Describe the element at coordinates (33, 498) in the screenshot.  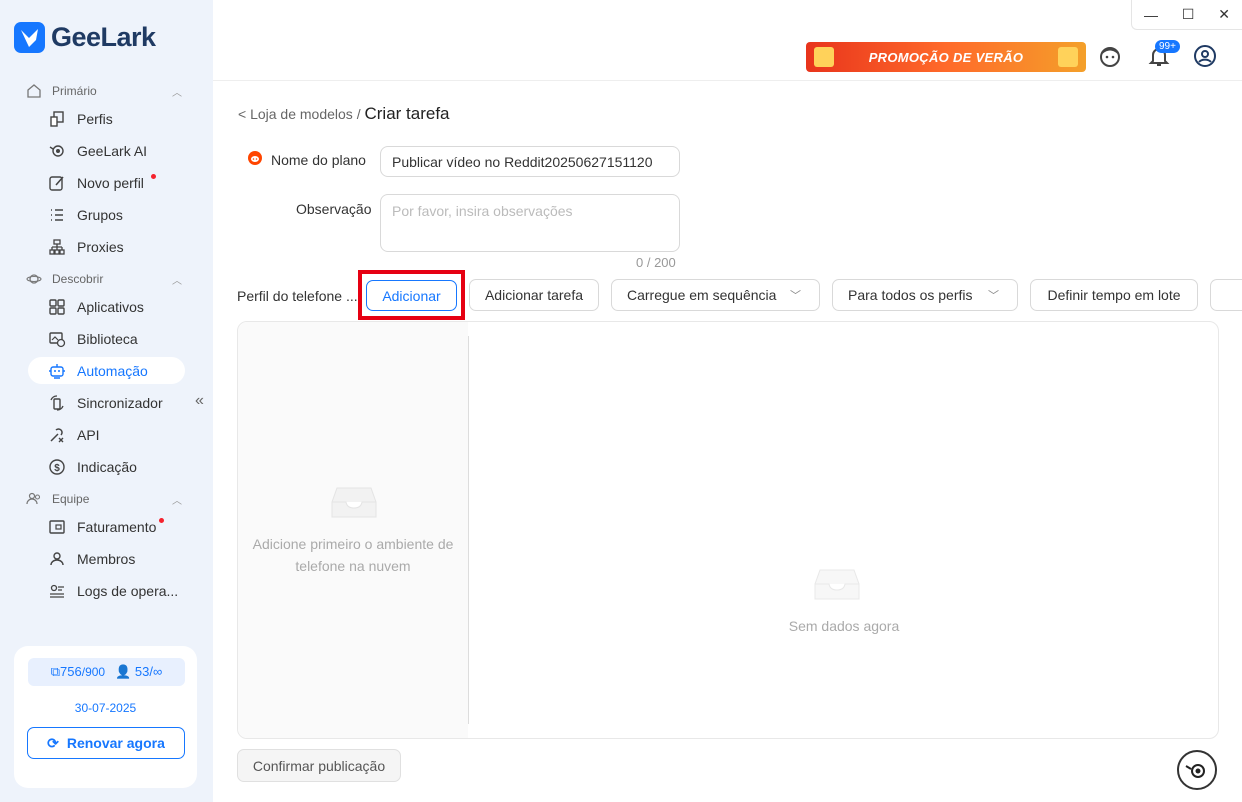
I see `team-icon` at that location.